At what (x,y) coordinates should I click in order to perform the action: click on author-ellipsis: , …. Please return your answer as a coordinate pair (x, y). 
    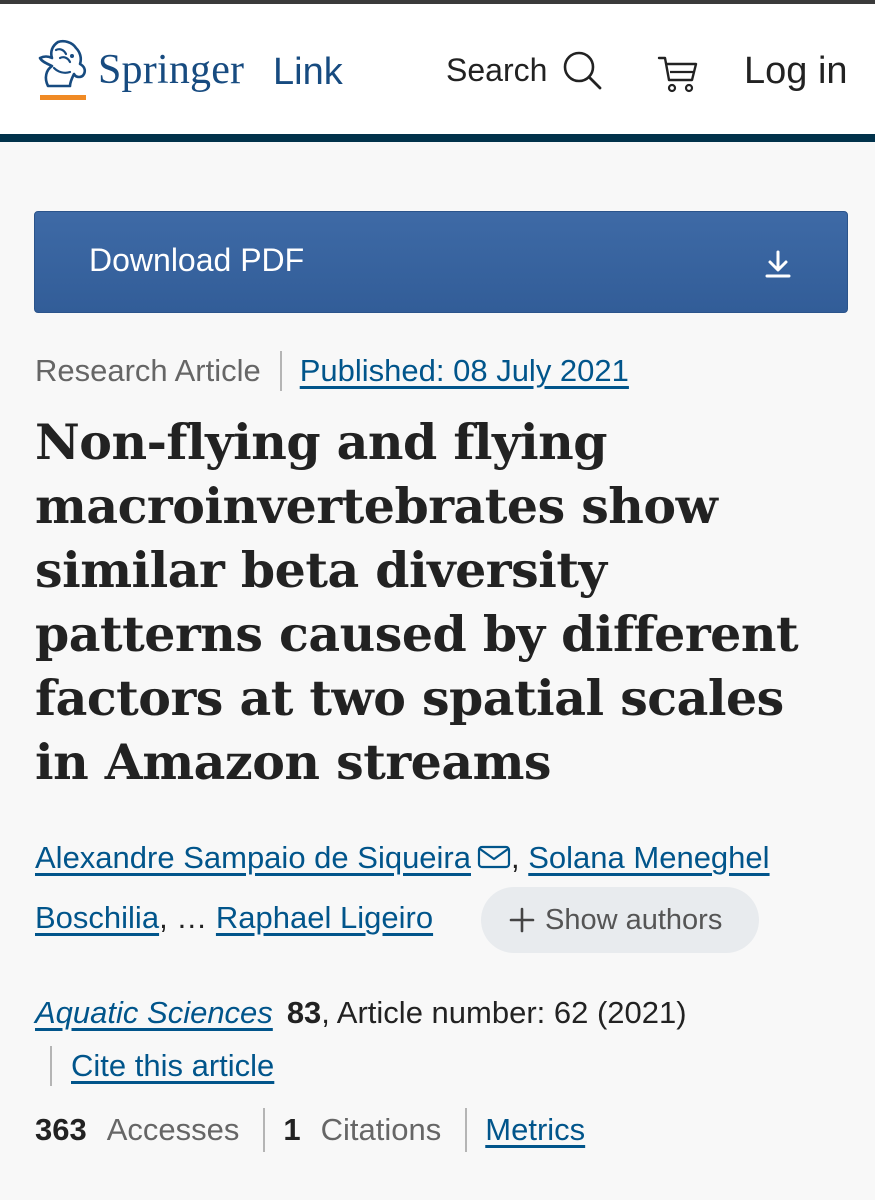
    Looking at the image, I should click on (183, 917).